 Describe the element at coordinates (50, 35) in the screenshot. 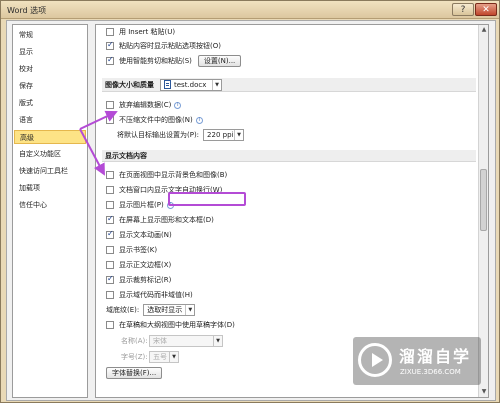

I see `sidebar-item-general: 常规` at that location.